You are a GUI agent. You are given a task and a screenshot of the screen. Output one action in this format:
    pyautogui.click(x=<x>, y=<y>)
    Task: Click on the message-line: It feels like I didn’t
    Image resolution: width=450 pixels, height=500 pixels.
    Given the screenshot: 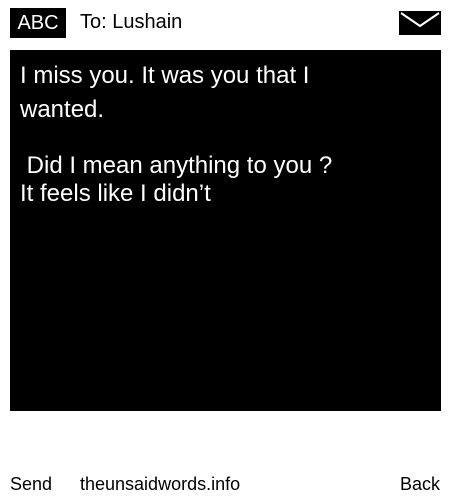 What is the action you would take?
    pyautogui.click(x=115, y=193)
    